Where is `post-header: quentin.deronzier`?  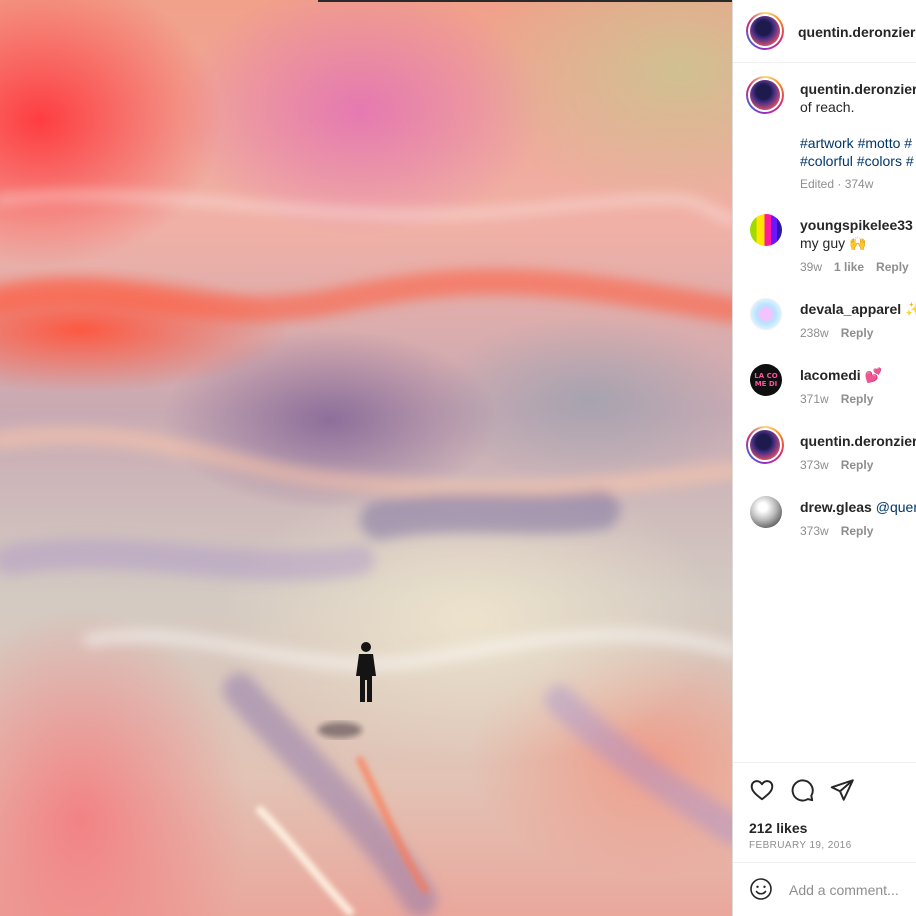 post-header: quentin.deronzier is located at coordinates (824, 31).